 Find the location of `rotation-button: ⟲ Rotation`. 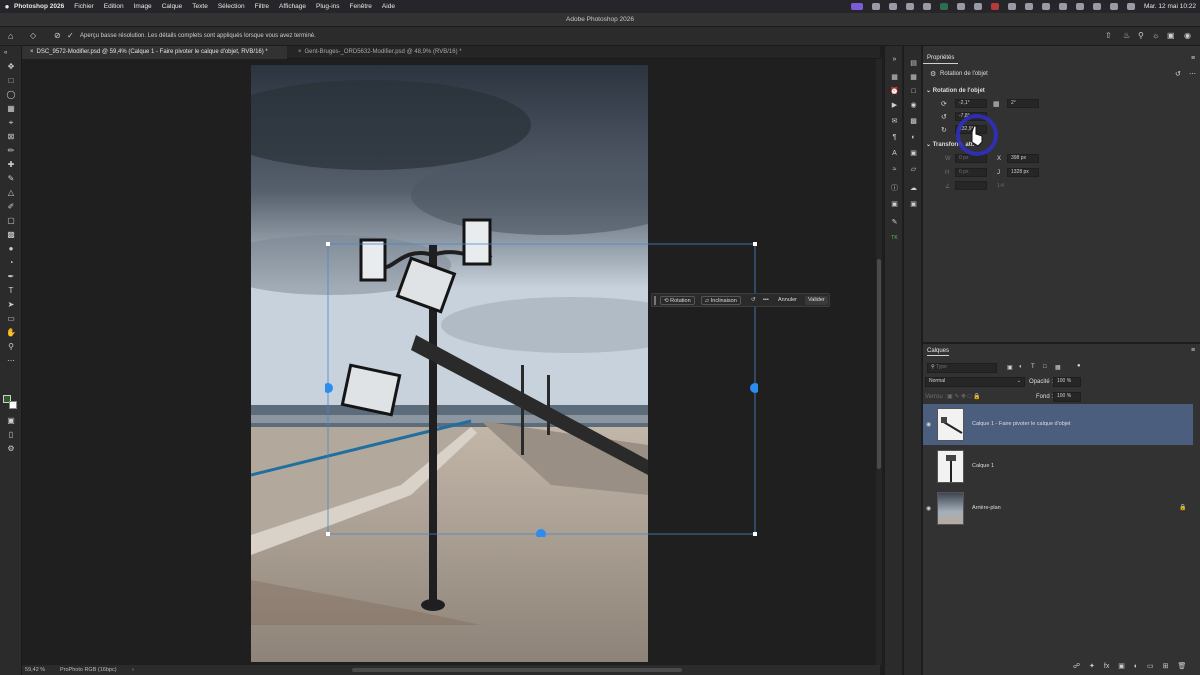

rotation-button: ⟲ Rotation is located at coordinates (677, 300).